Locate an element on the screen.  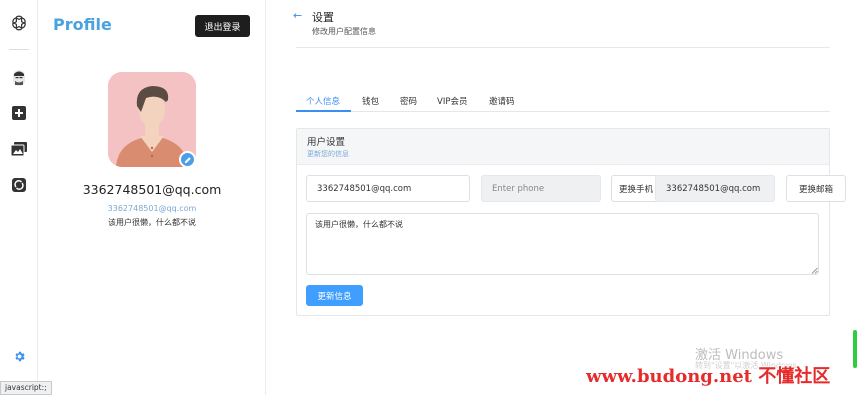
openai-logo-icon is located at coordinates (19, 23).